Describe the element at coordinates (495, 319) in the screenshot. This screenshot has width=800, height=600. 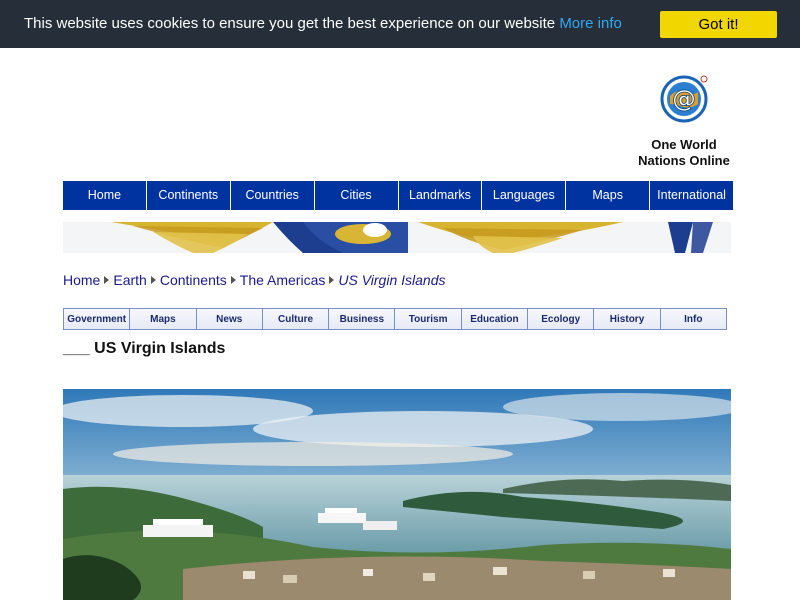
I see `subnav-item-education: Education` at that location.